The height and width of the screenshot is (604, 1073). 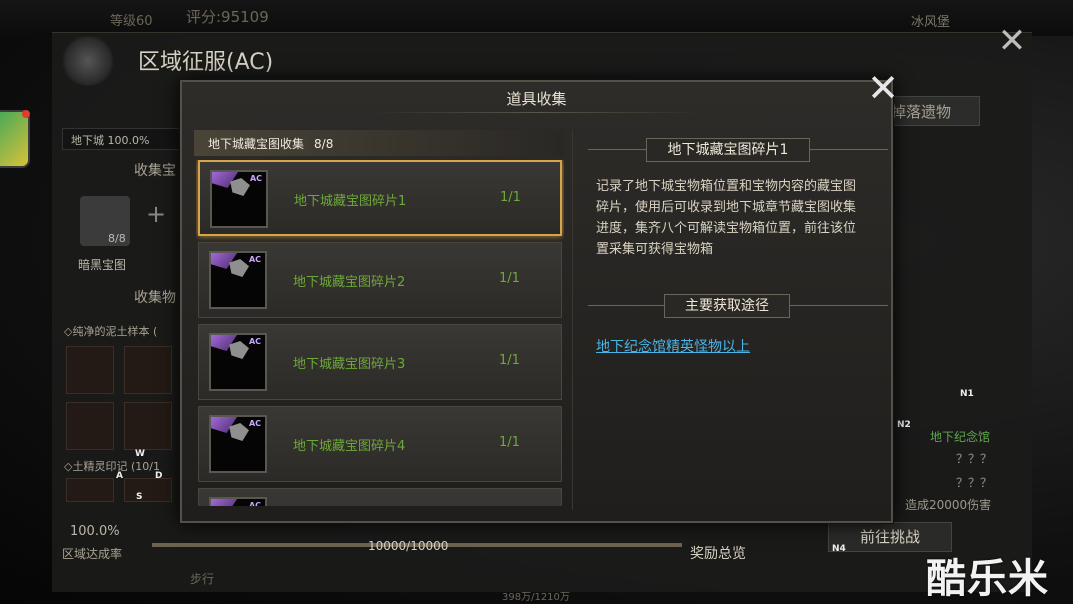 What do you see at coordinates (379, 143) in the screenshot?
I see `collection-list-header: 地下城藏宝图收集 8/8` at bounding box center [379, 143].